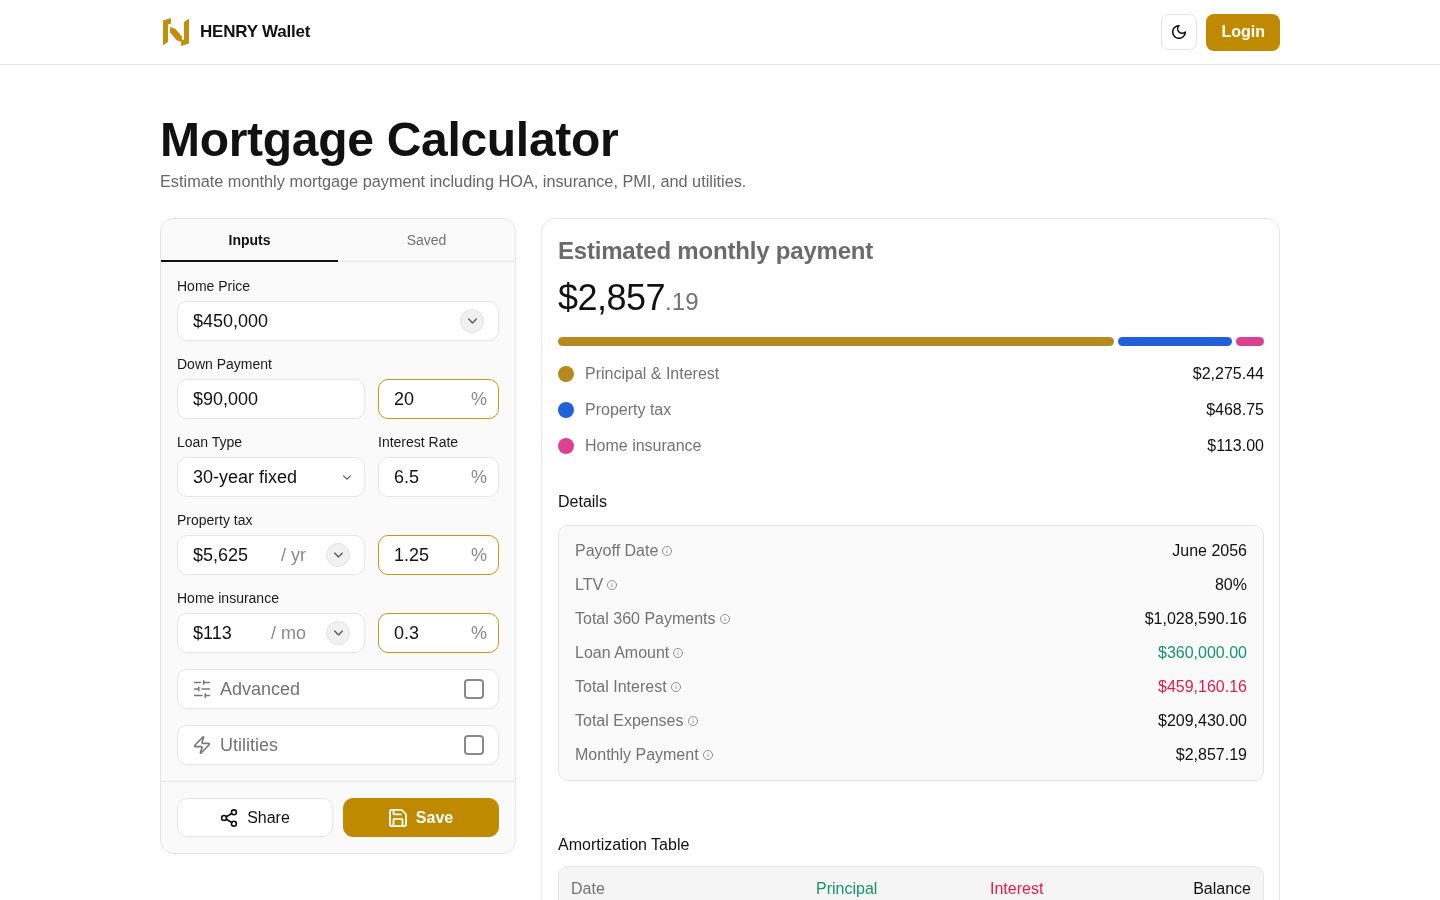  Describe the element at coordinates (653, 374) in the screenshot. I see `legend-label: Principal & Interest` at that location.